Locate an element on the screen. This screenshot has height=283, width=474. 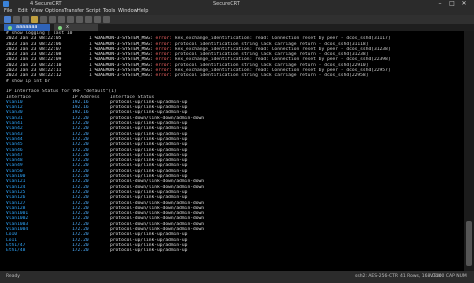
interface-name: Eth1/48 is located at coordinates (16, 251).